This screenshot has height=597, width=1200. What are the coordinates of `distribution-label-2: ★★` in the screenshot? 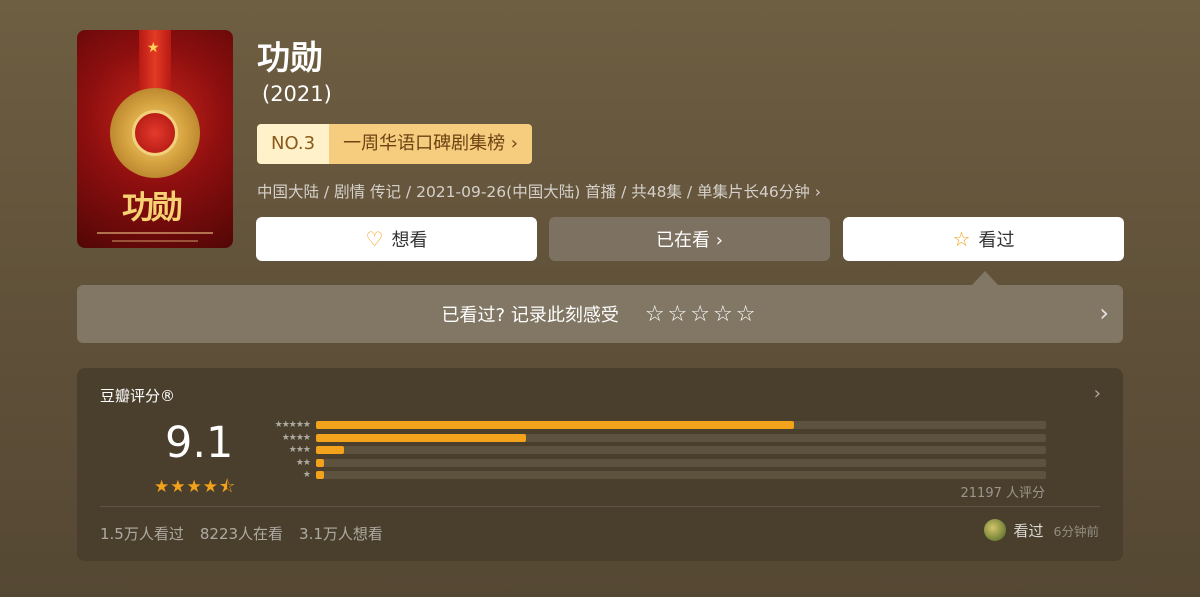 It's located at (303, 462).